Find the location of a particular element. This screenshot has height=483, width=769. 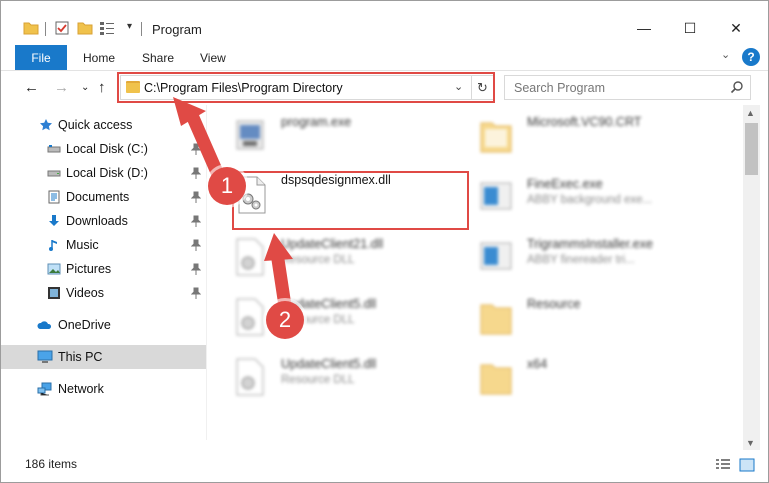

step-2-callout: 2 is located at coordinates (285, 320).